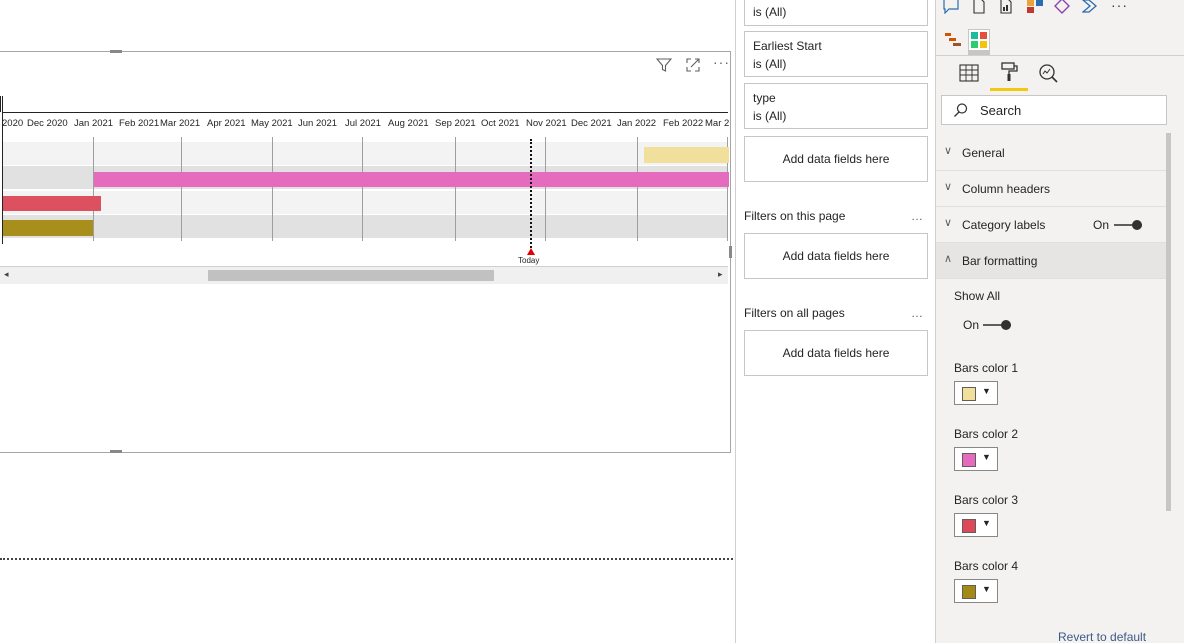  What do you see at coordinates (836, 256) in the screenshot?
I see `add-data-fields-page: Add data fields here` at bounding box center [836, 256].